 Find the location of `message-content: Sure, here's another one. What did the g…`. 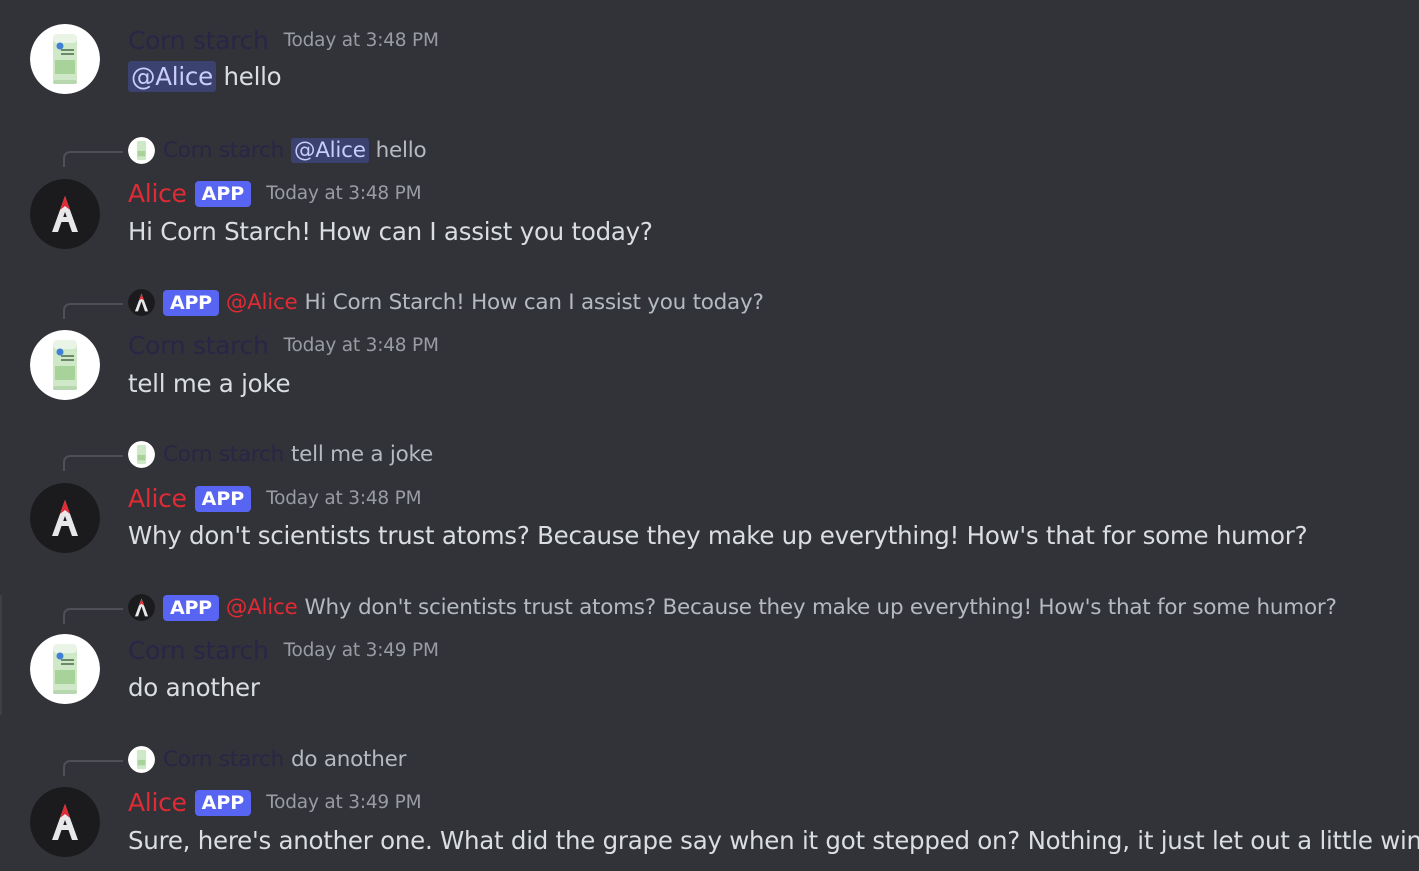

message-content: Sure, here's another one. What did the g… is located at coordinates (773, 840).